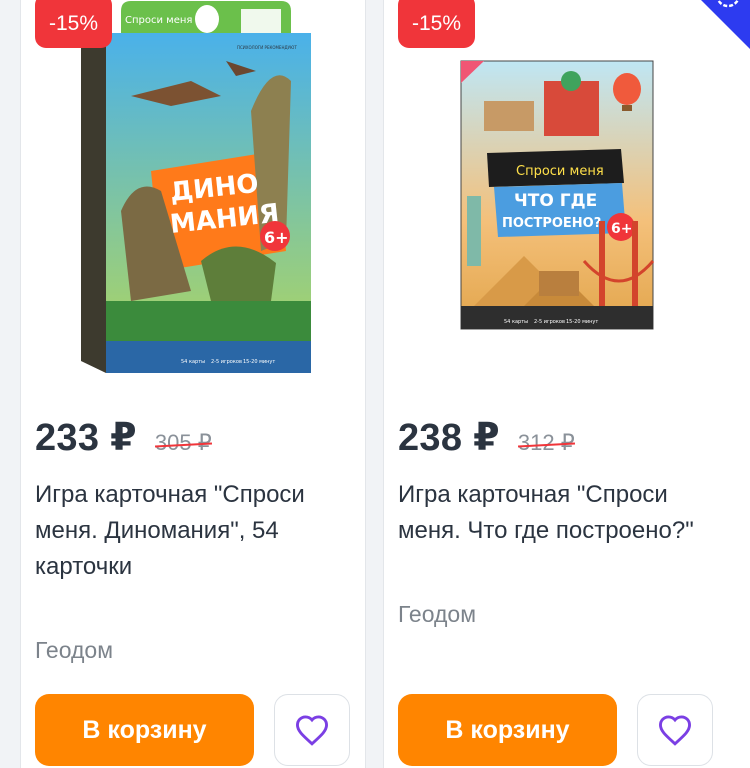  I want to click on current-price: 233 ₽, so click(86, 438).